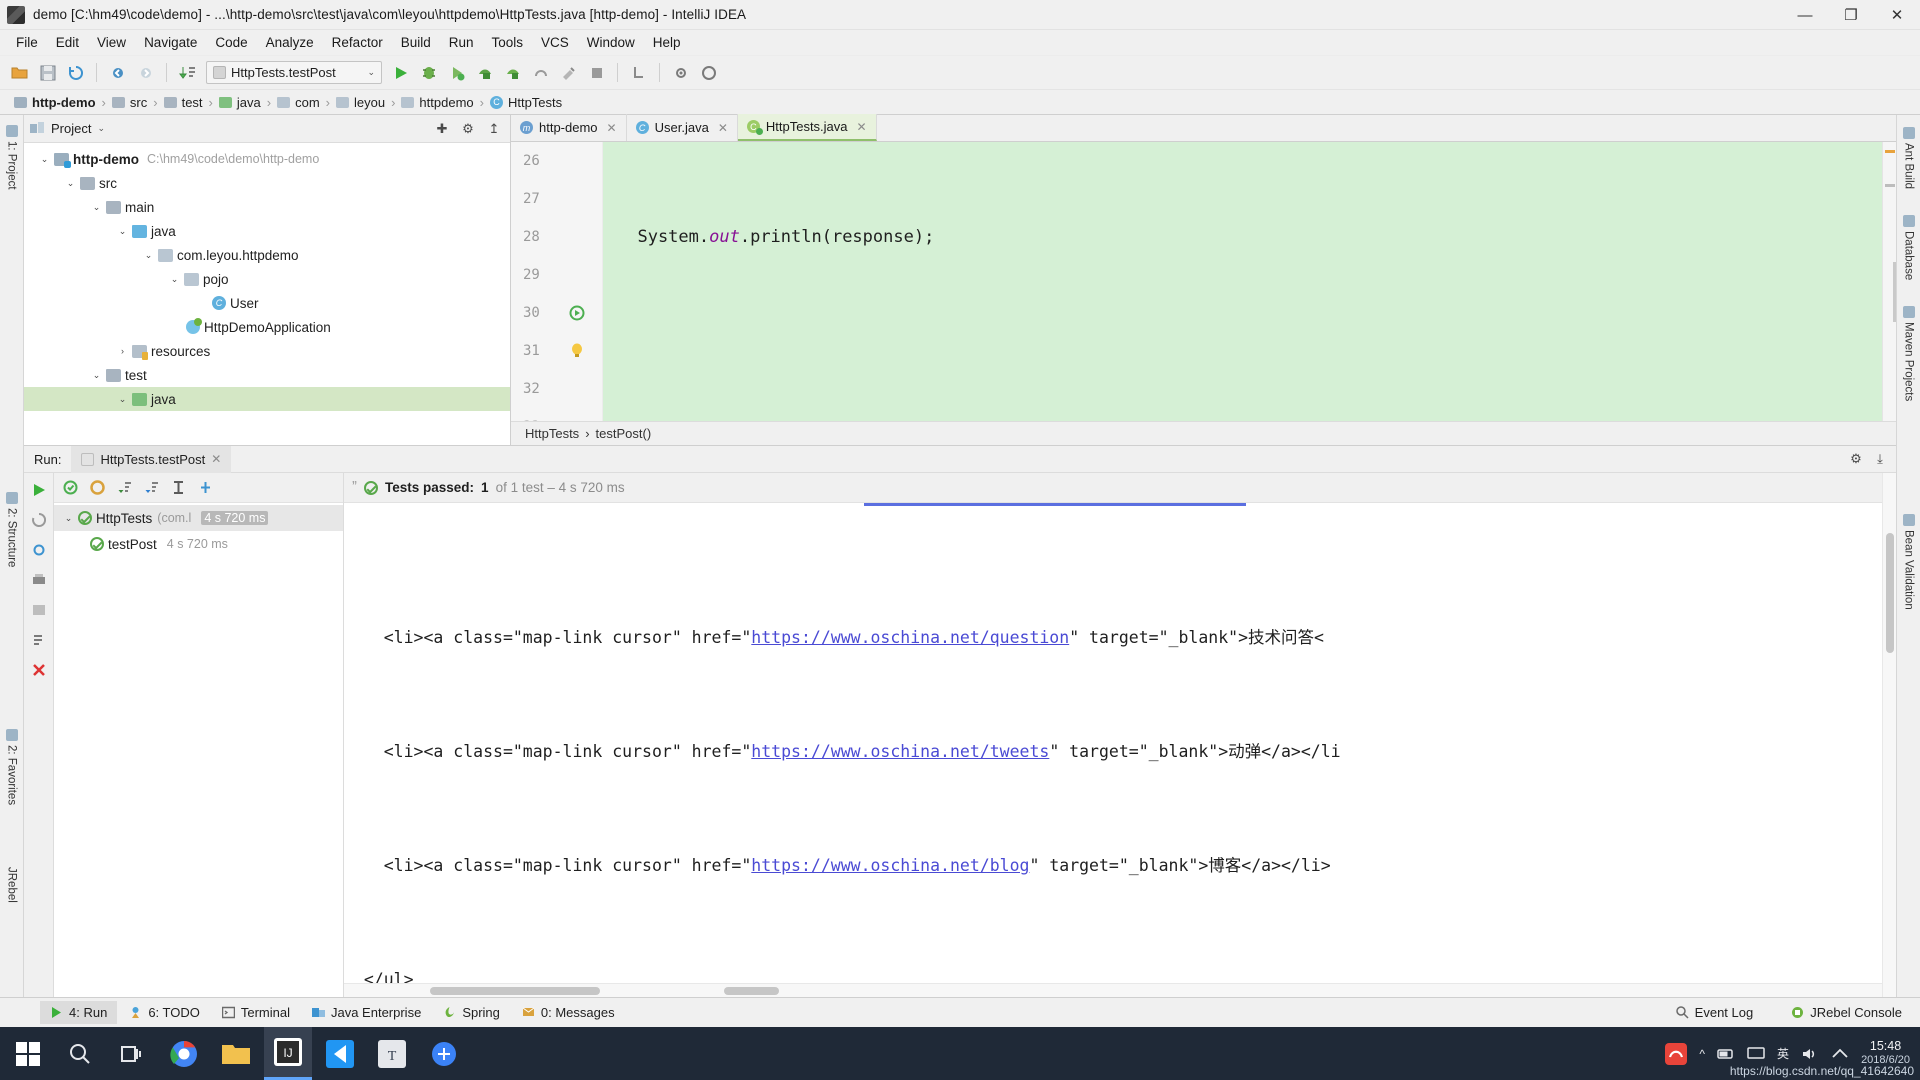 The image size is (1920, 1080). Describe the element at coordinates (577, 351) in the screenshot. I see `intention-bulb-icon` at that location.